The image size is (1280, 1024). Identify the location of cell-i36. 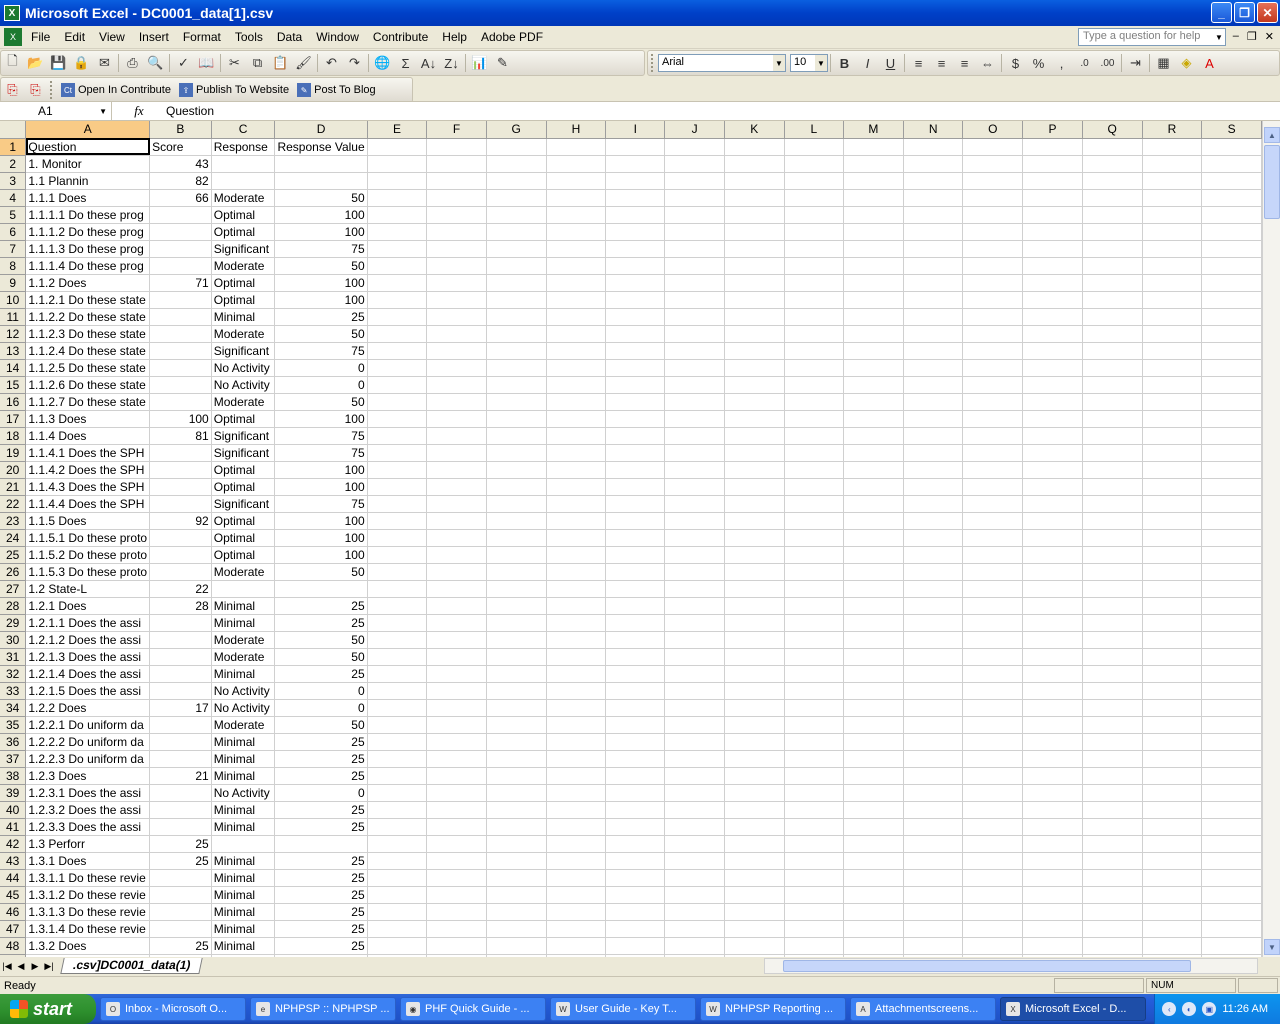
(635, 742).